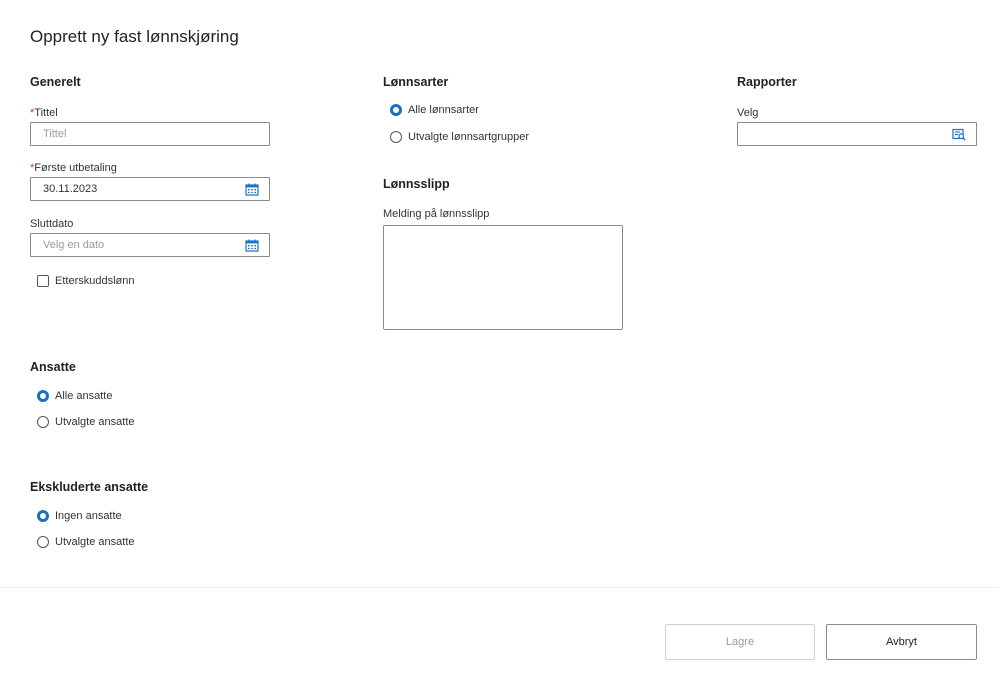  What do you see at coordinates (95, 281) in the screenshot?
I see `arrears-checkbox-label: Etterskuddslønn` at bounding box center [95, 281].